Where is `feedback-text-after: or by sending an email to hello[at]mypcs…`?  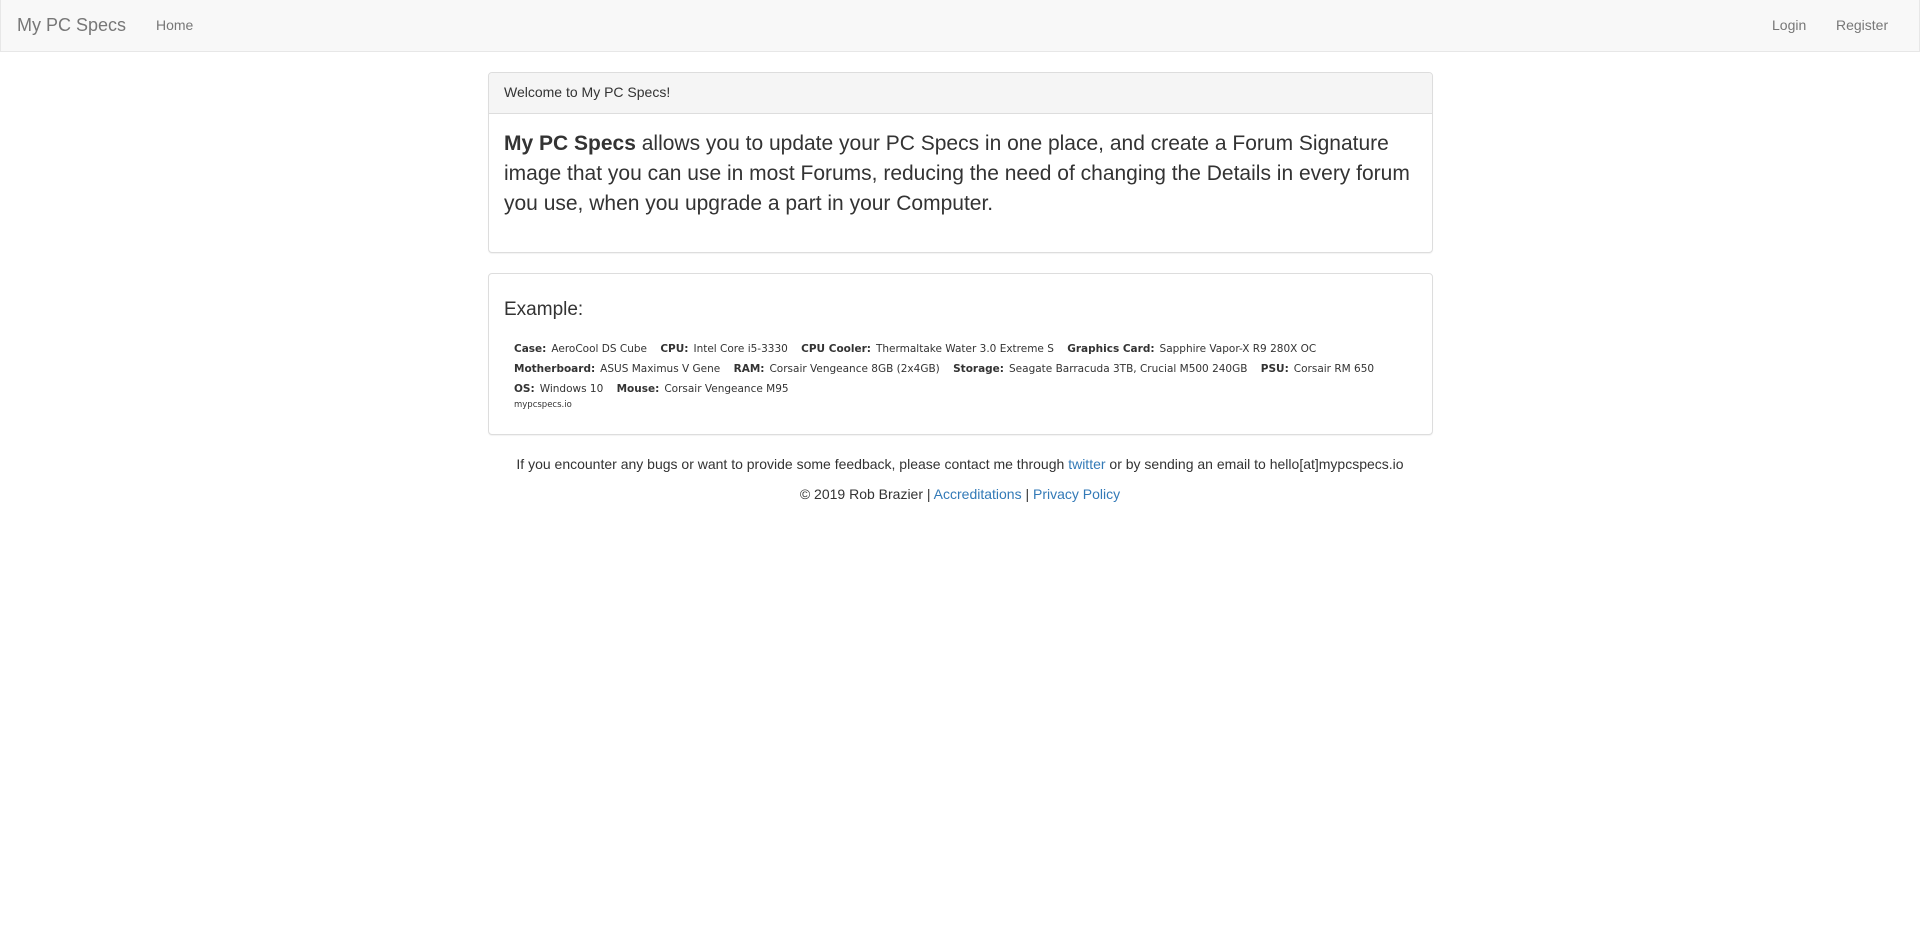 feedback-text-after: or by sending an email to hello[at]mypcs… is located at coordinates (1254, 464).